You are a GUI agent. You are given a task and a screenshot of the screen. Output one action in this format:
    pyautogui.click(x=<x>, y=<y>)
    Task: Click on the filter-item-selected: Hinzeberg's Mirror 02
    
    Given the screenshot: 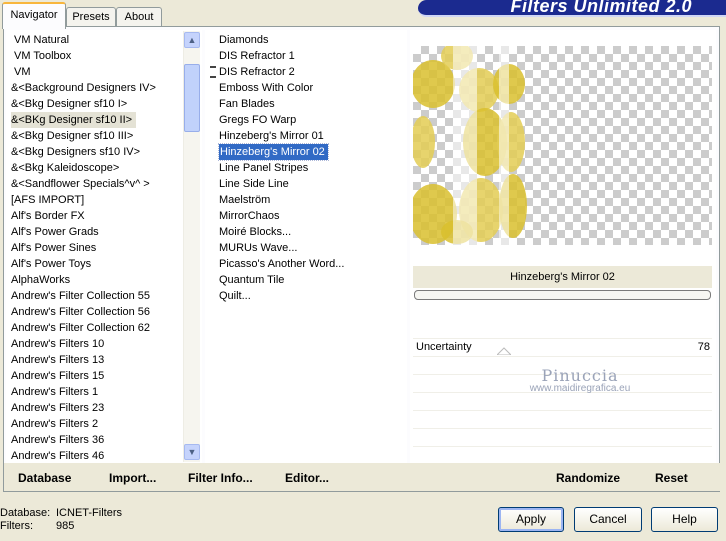 What is the action you would take?
    pyautogui.click(x=308, y=152)
    